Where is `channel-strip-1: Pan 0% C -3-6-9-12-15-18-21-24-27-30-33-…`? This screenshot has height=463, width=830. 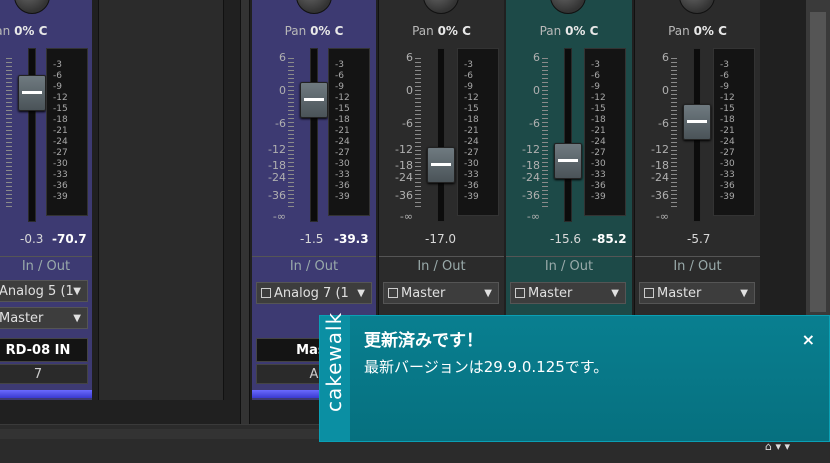 channel-strip-1: Pan 0% C -3-6-9-12-15-18-21-24-27-30-33-… is located at coordinates (46, 200).